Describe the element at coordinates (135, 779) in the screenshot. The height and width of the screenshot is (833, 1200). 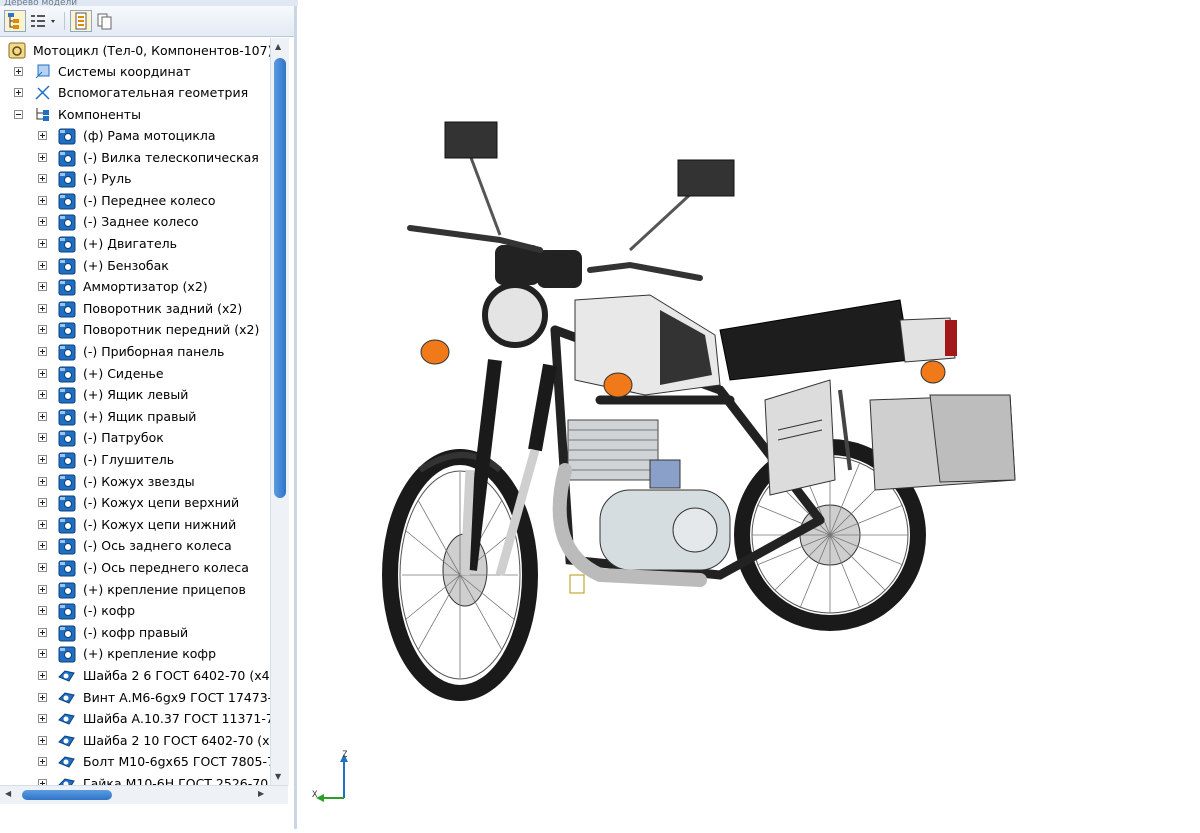
I see `tree-item-component: Гайка М10-6Н ГОСТ 2526-70 (x` at that location.